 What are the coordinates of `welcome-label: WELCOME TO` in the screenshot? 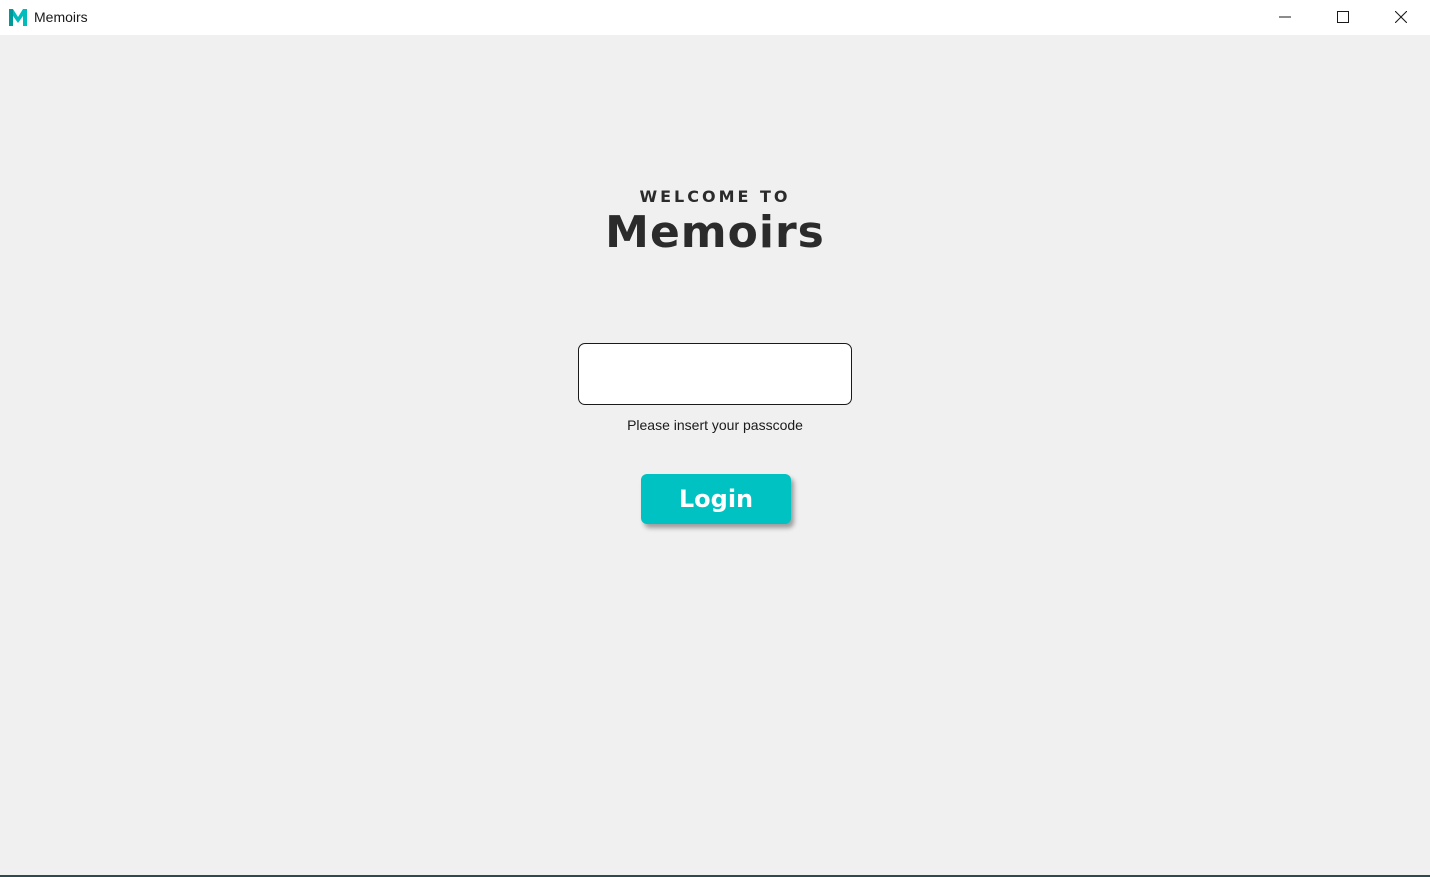 It's located at (715, 196).